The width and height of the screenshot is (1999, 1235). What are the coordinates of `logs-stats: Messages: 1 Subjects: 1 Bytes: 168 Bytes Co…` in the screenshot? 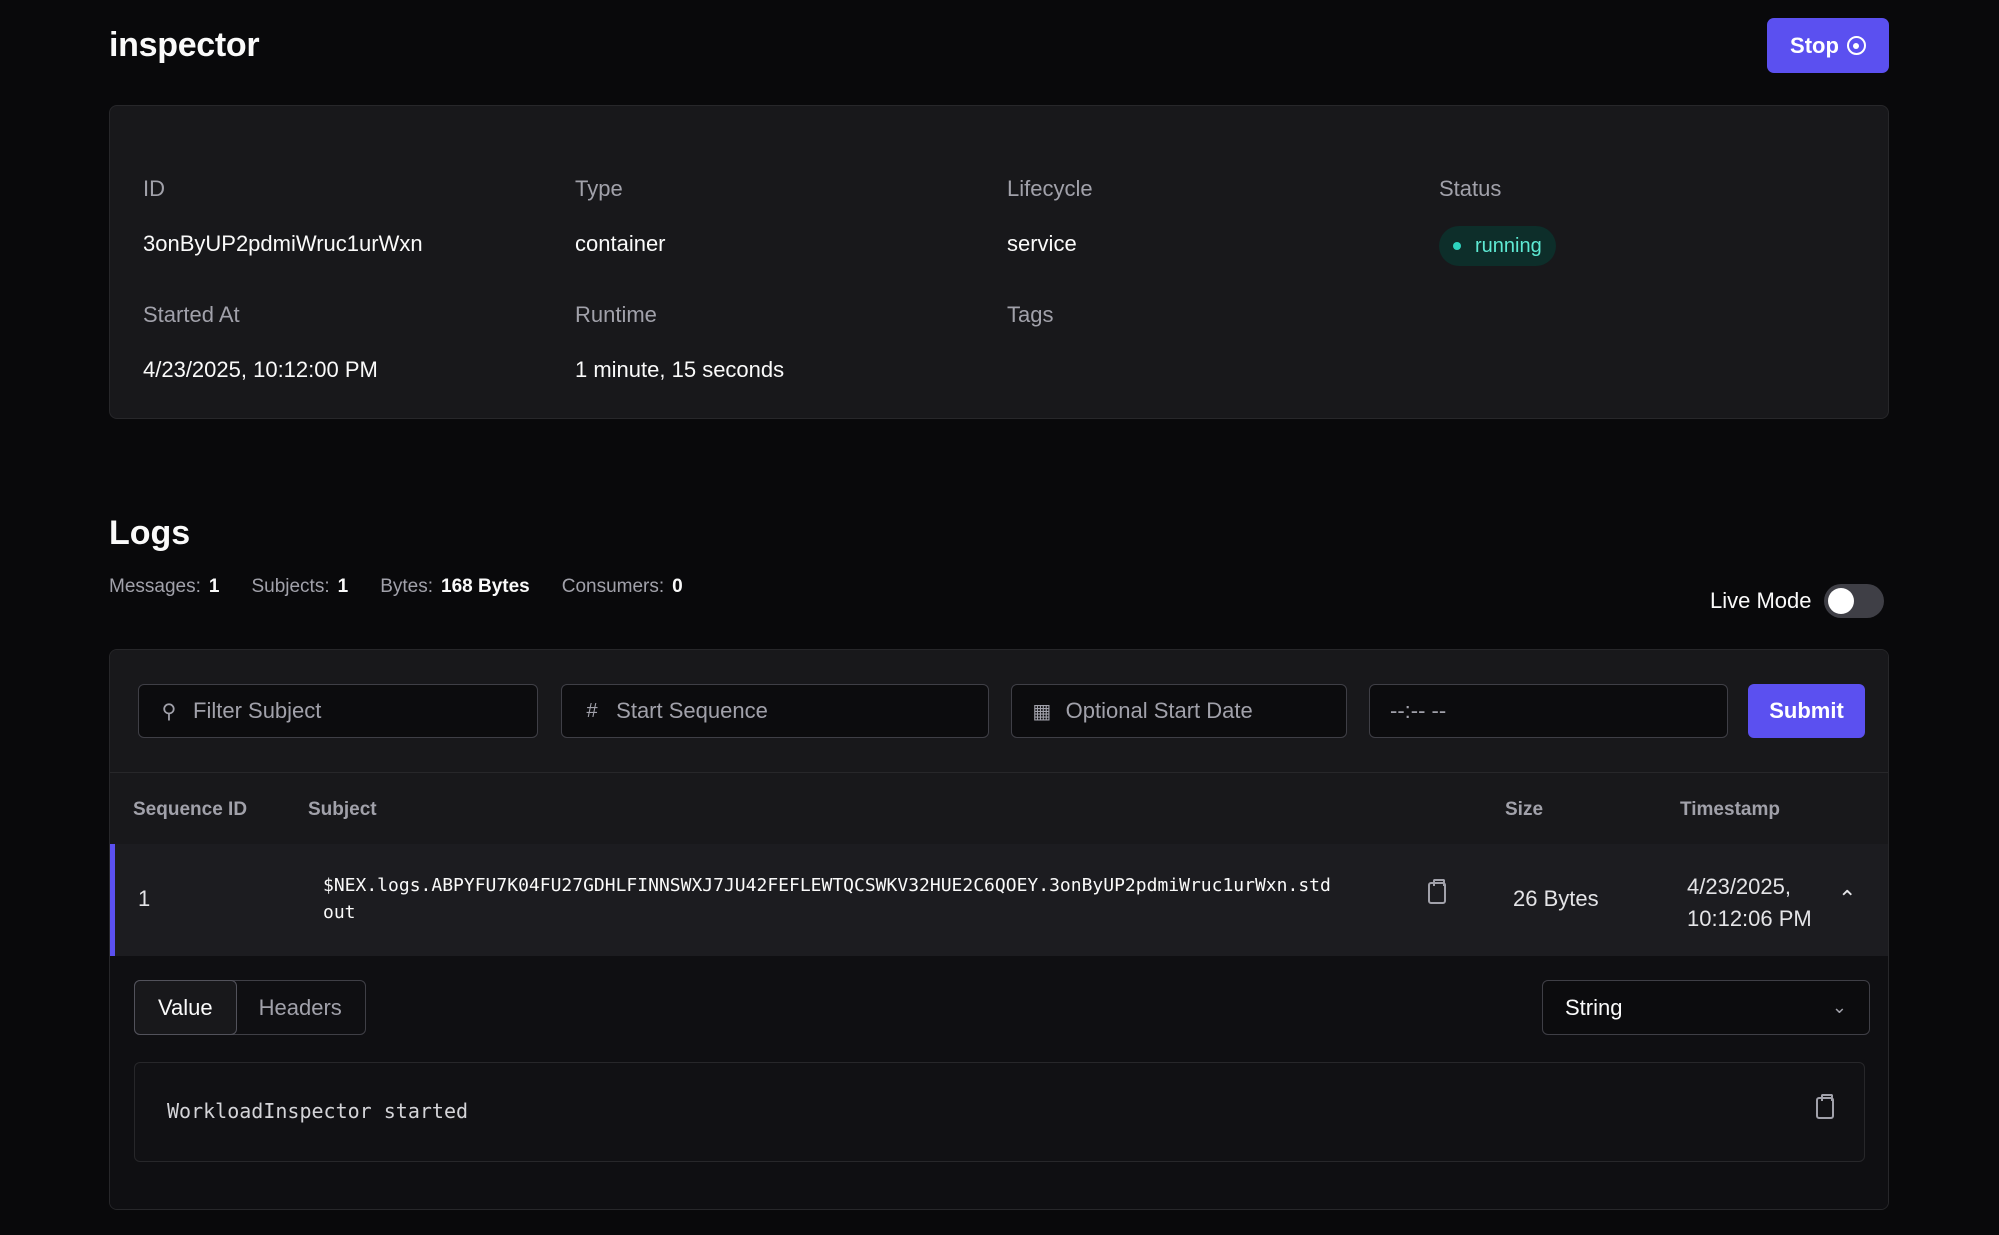 It's located at (396, 587).